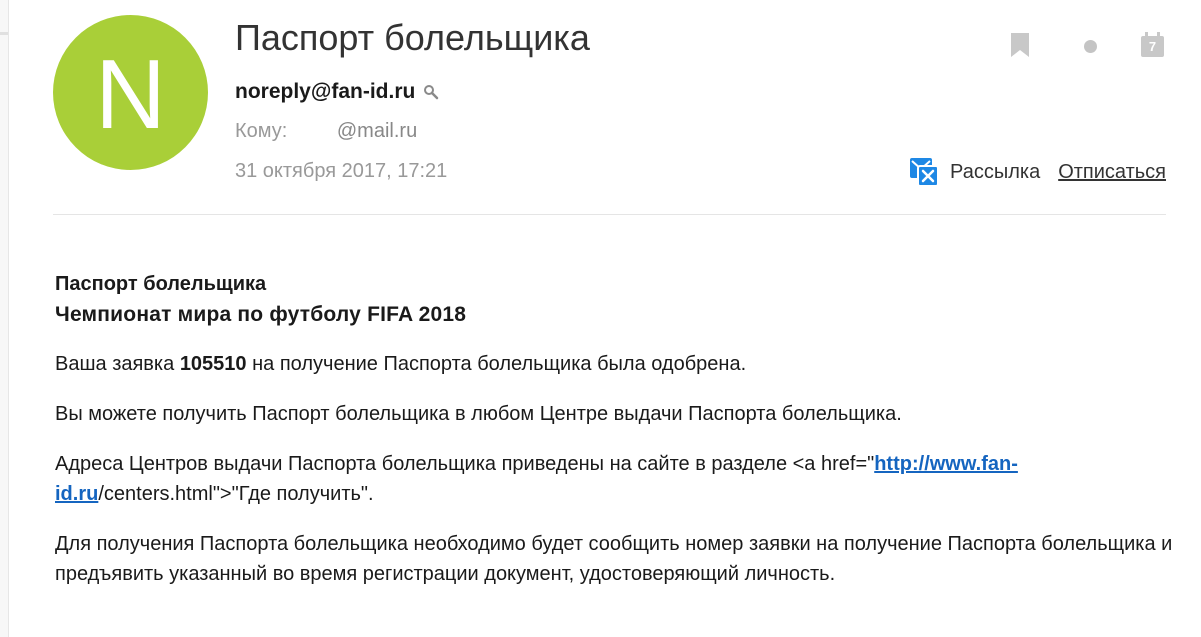  Describe the element at coordinates (995, 171) in the screenshot. I see `mailing-label: Рассылка` at that location.